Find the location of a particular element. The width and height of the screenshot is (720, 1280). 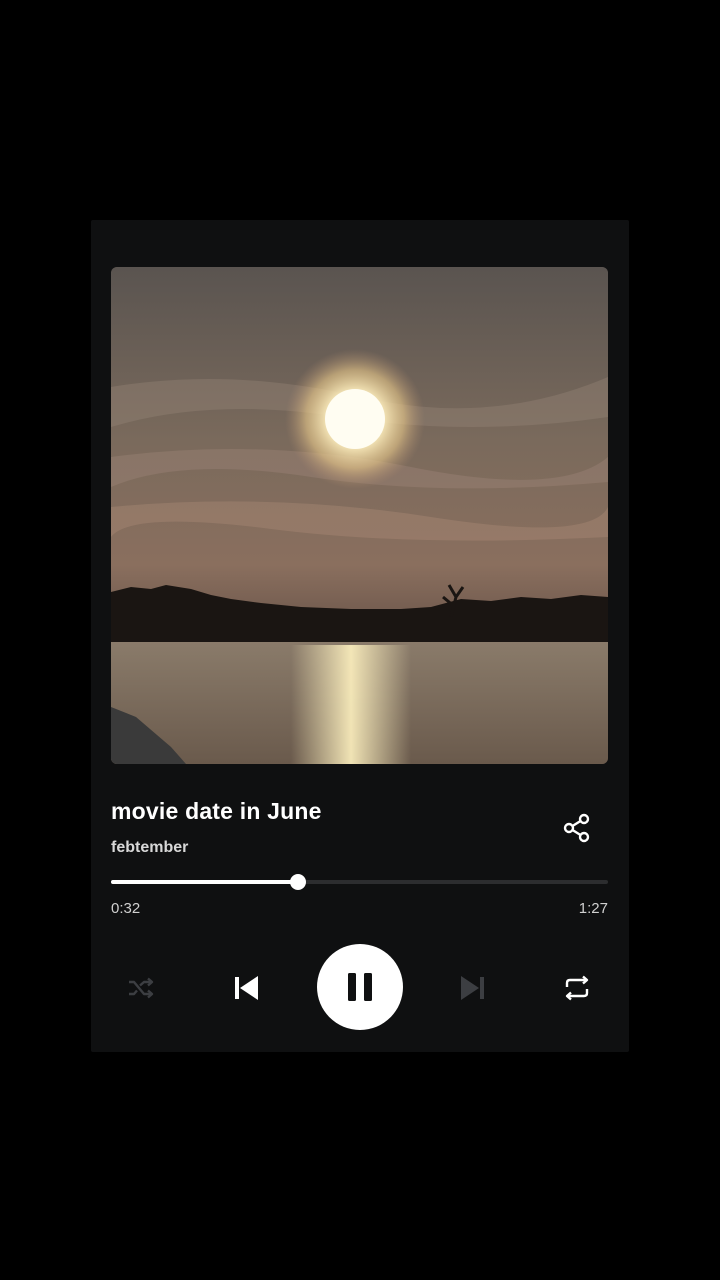

shuffle-icon is located at coordinates (141, 988).